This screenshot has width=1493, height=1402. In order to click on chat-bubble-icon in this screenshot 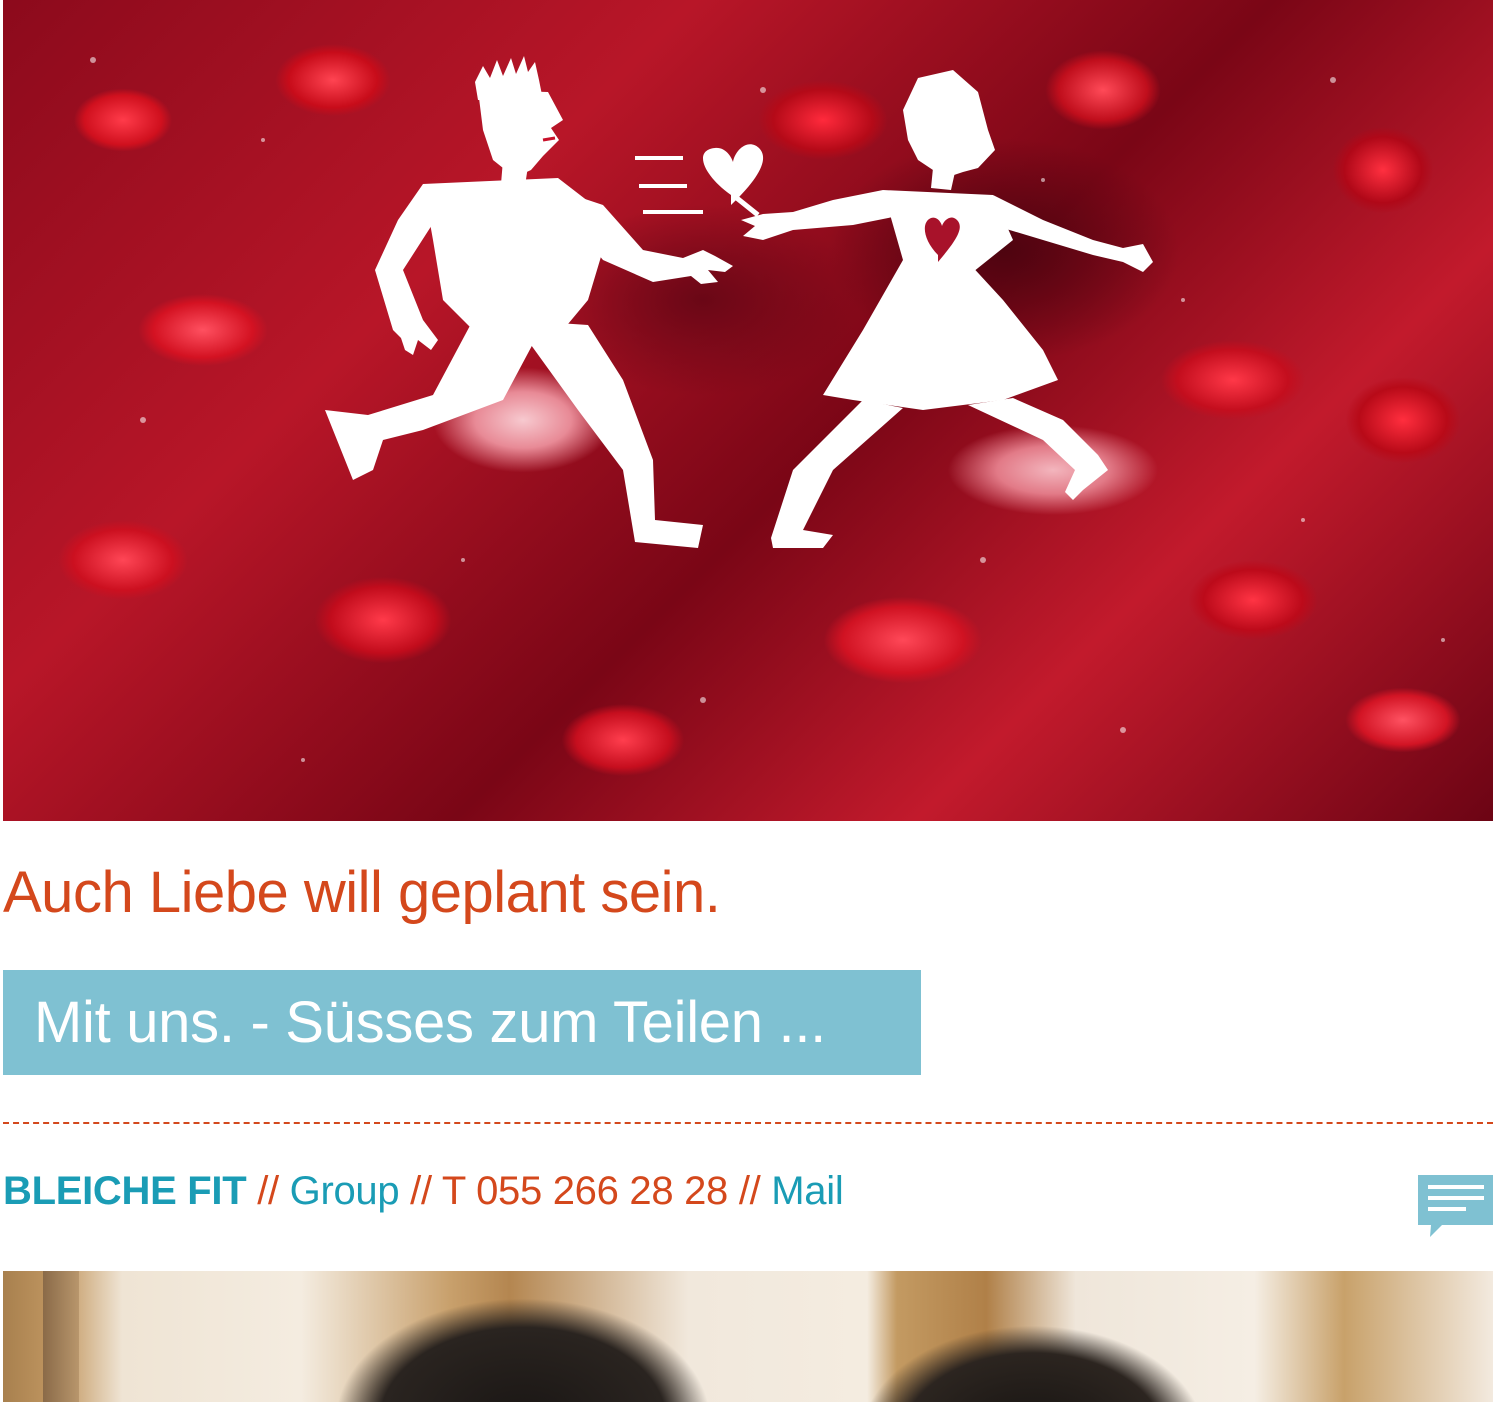, I will do `click(1455, 1207)`.